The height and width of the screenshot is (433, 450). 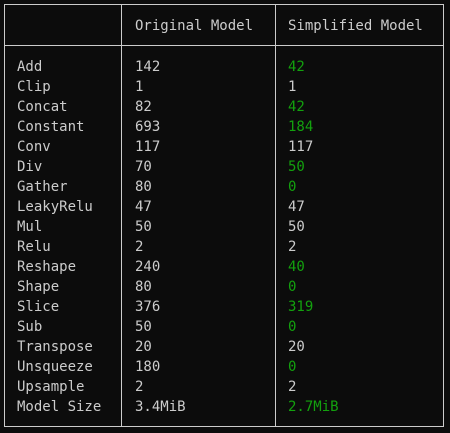 What do you see at coordinates (30, 227) in the screenshot?
I see `operator-cell: Mul` at bounding box center [30, 227].